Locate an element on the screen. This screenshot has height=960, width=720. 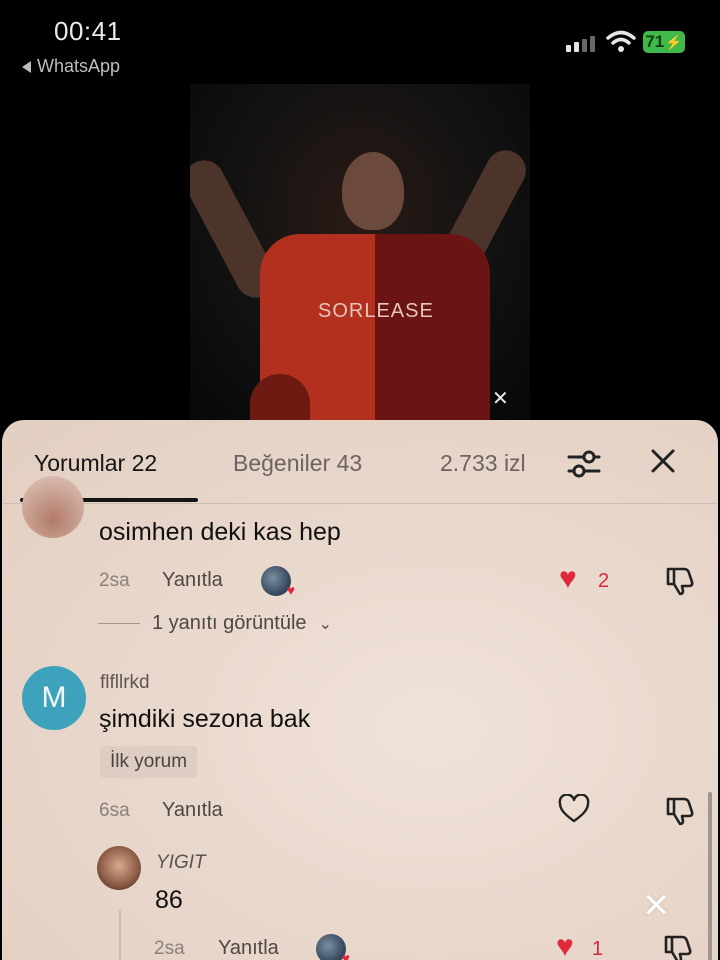
comment-text: osimhen deki kas hep is located at coordinates (220, 532).